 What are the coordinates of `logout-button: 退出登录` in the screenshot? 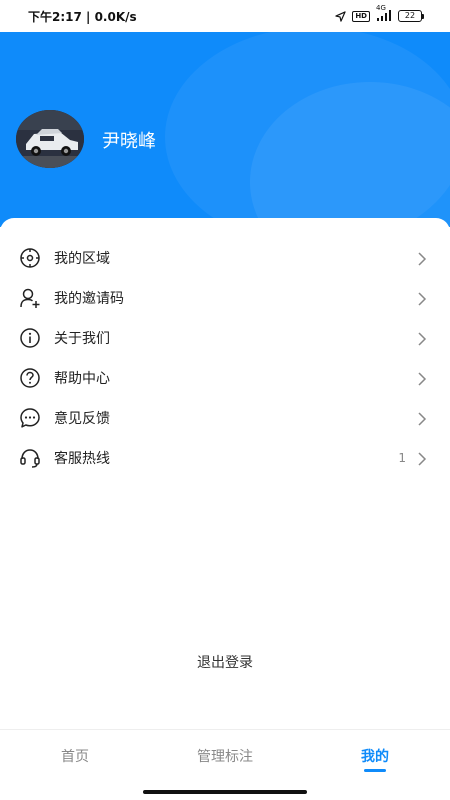 It's located at (225, 662).